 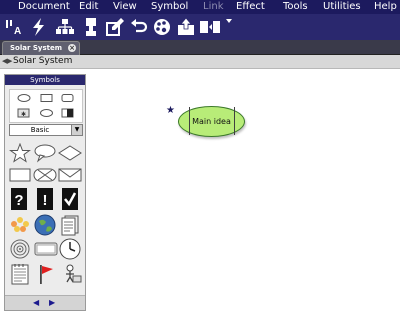 What do you see at coordinates (342, 7) in the screenshot?
I see `menu-utilities: Utilities` at bounding box center [342, 7].